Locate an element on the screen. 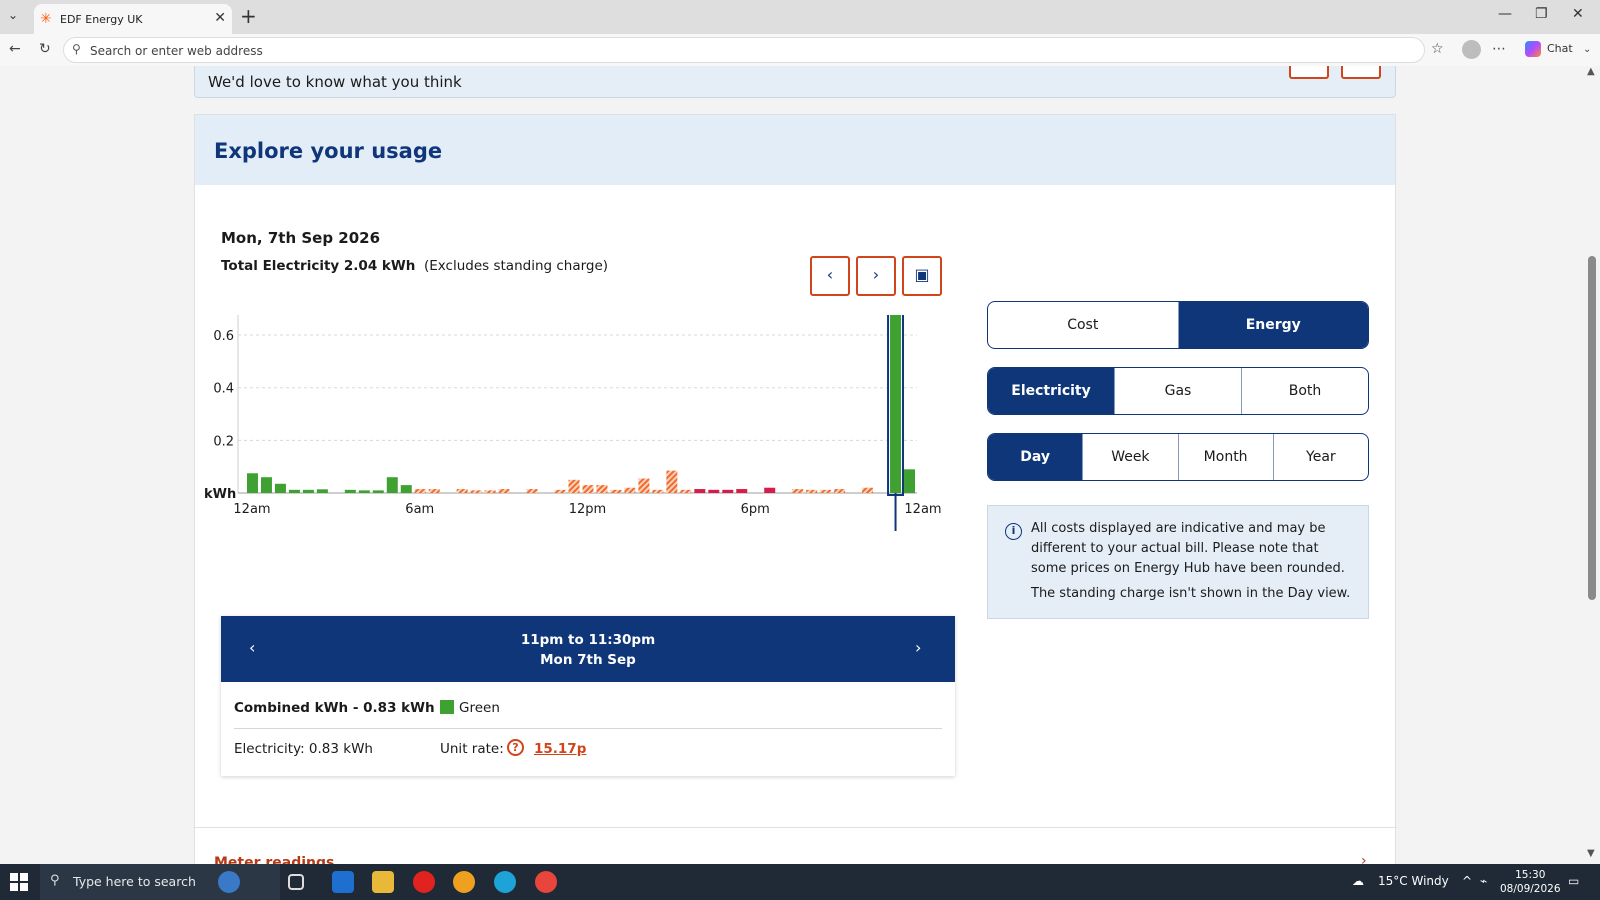  tab-list-icon: ⌄ is located at coordinates (13, 15).